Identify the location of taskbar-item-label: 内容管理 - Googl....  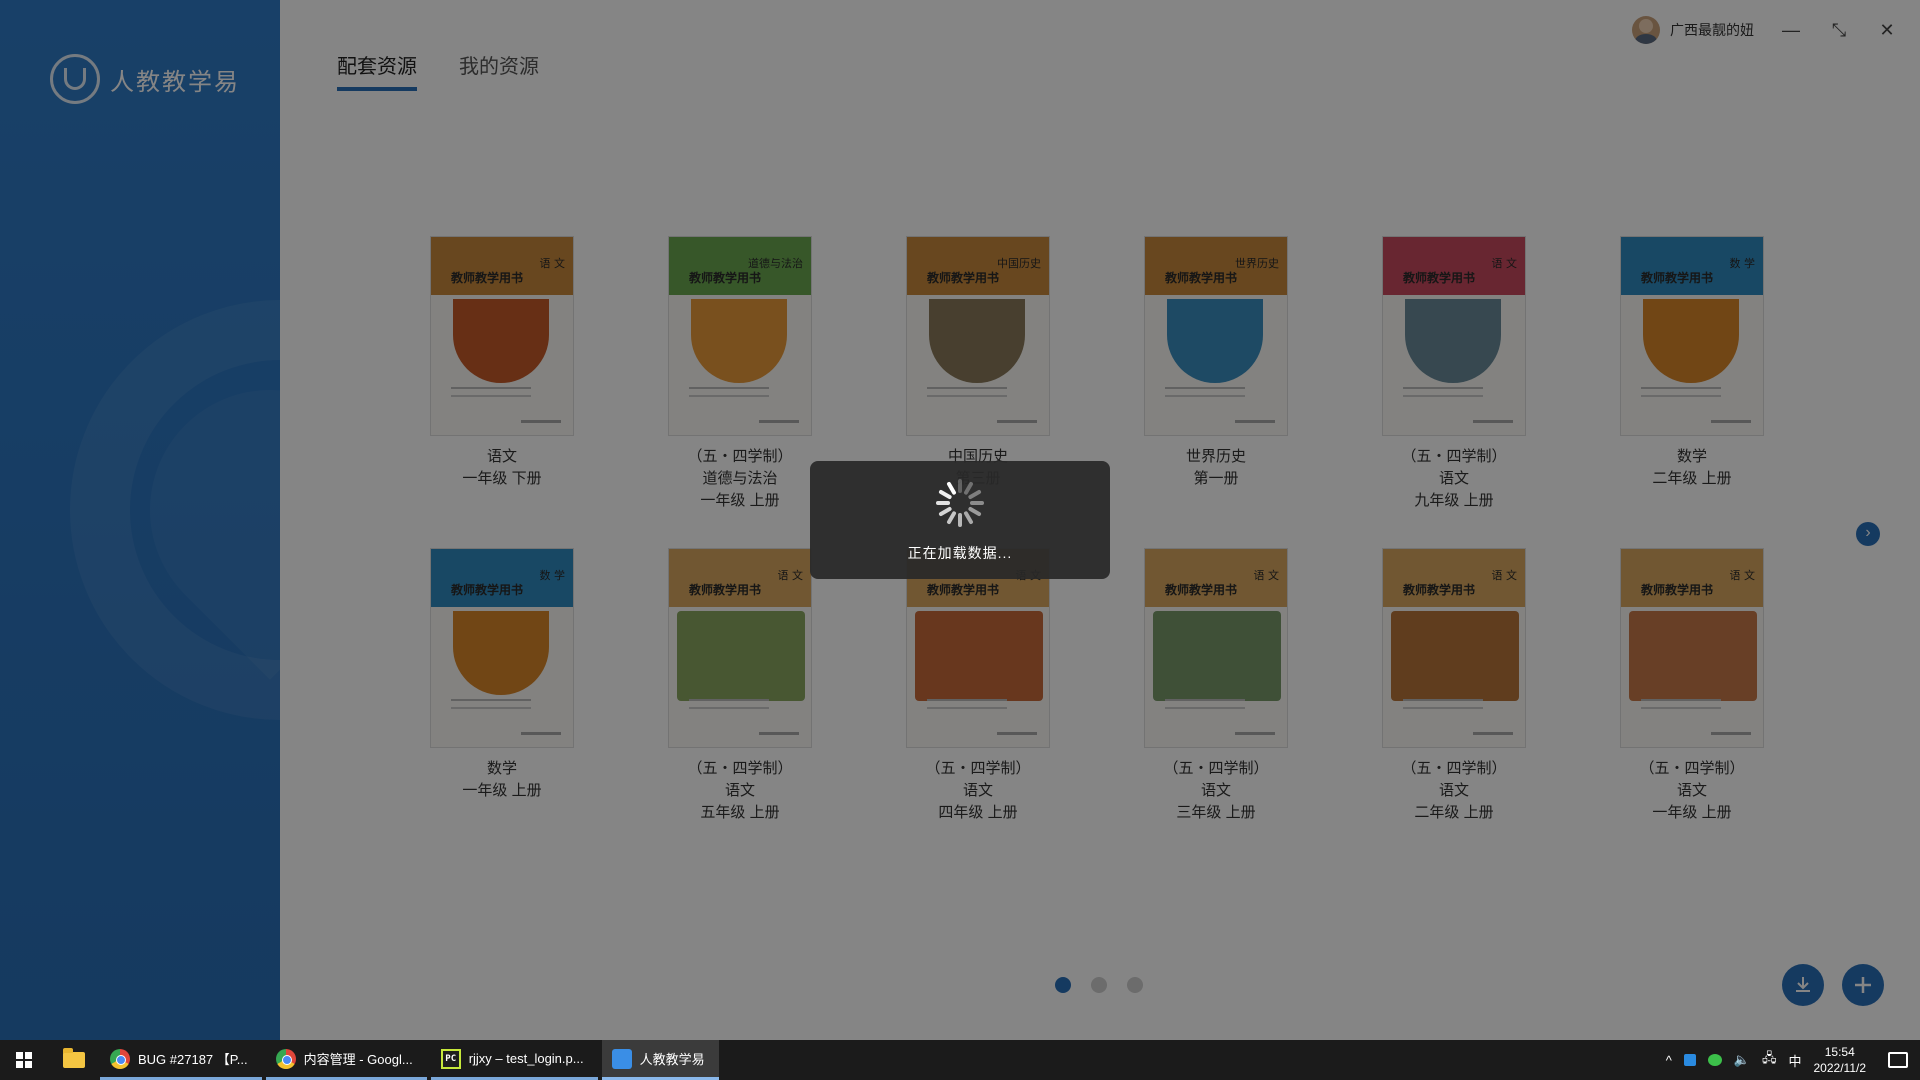
(358, 1059).